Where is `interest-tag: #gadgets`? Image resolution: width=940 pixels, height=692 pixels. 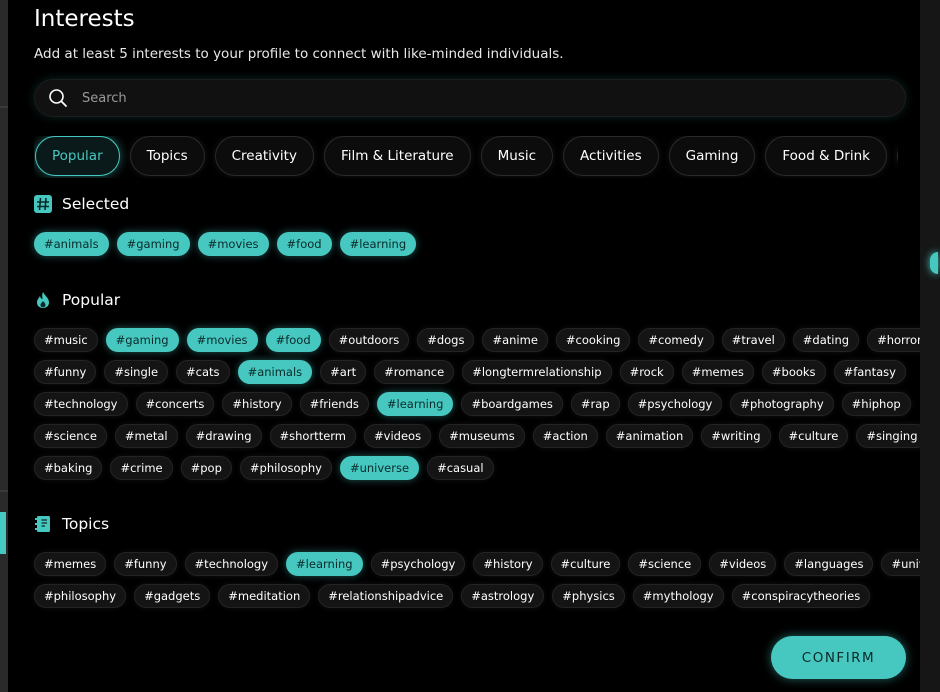
interest-tag: #gadgets is located at coordinates (172, 596).